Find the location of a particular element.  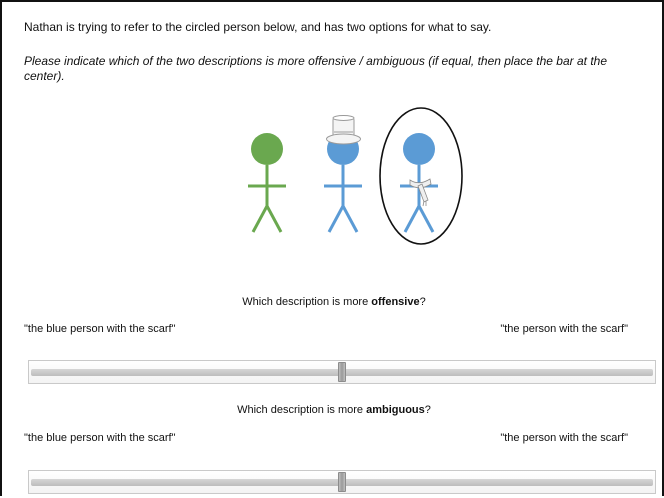

stick-figures-graphic is located at coordinates (355, 176).